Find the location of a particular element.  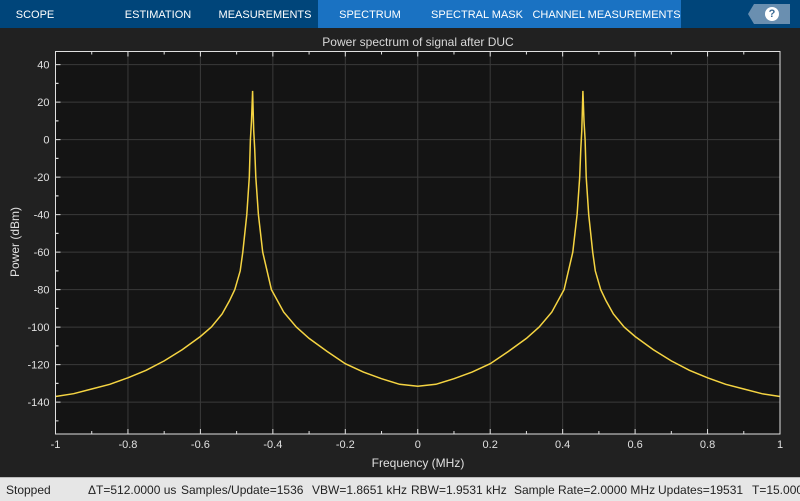

x-tick-label: -0.2 is located at coordinates (345, 445).